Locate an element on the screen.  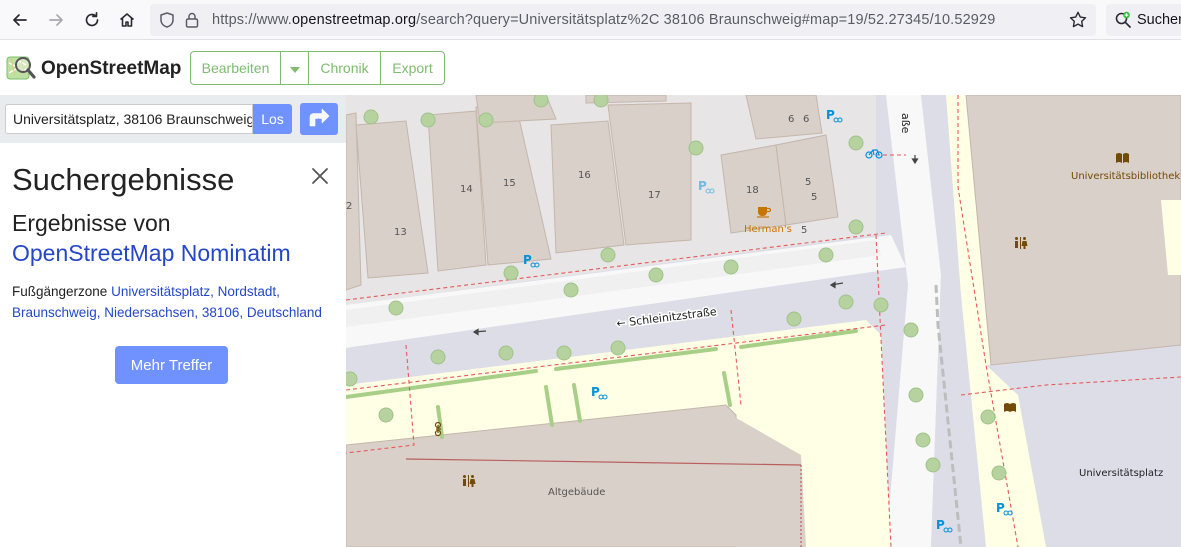
street-label-partial: aße is located at coordinates (905, 123).